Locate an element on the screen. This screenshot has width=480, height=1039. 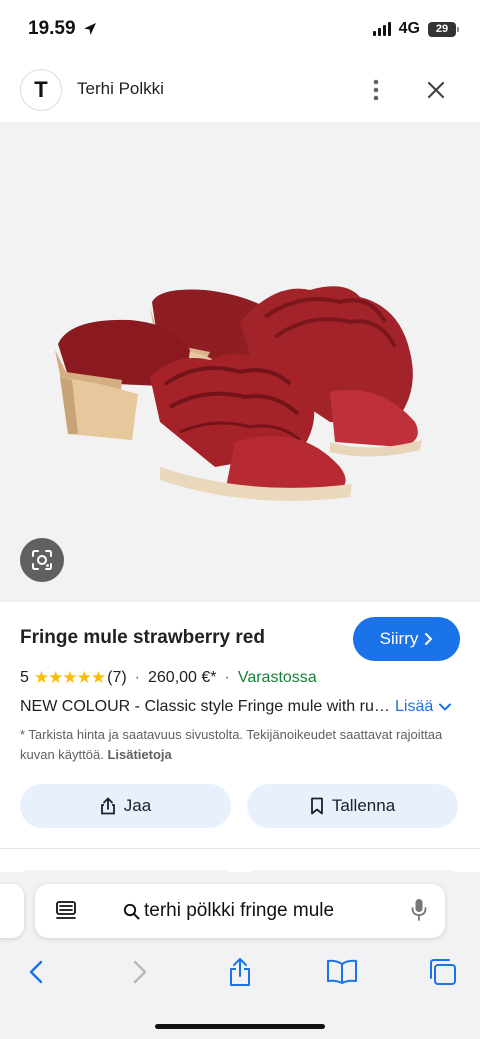
microphone-icon is located at coordinates (419, 910).